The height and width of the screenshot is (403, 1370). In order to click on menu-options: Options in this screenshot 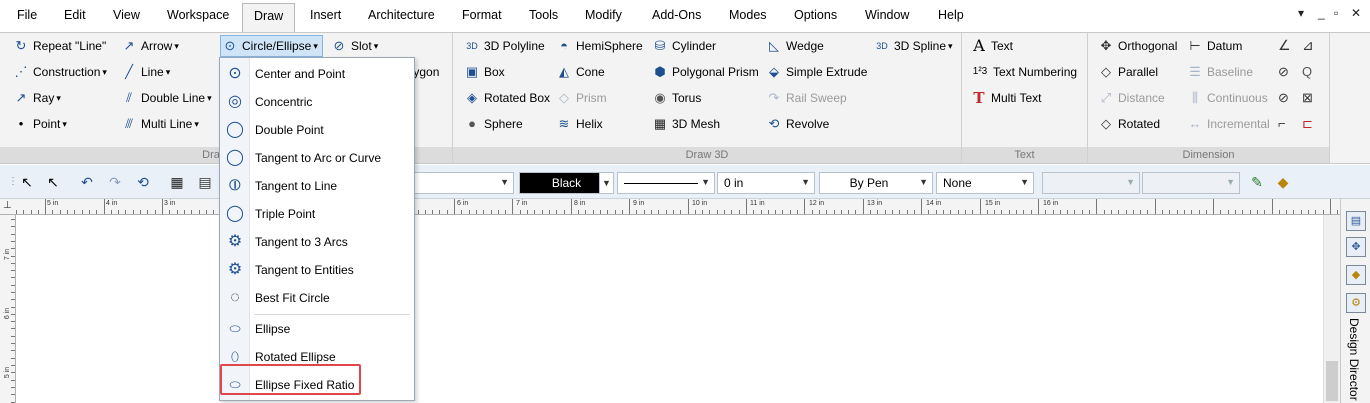, I will do `click(815, 15)`.